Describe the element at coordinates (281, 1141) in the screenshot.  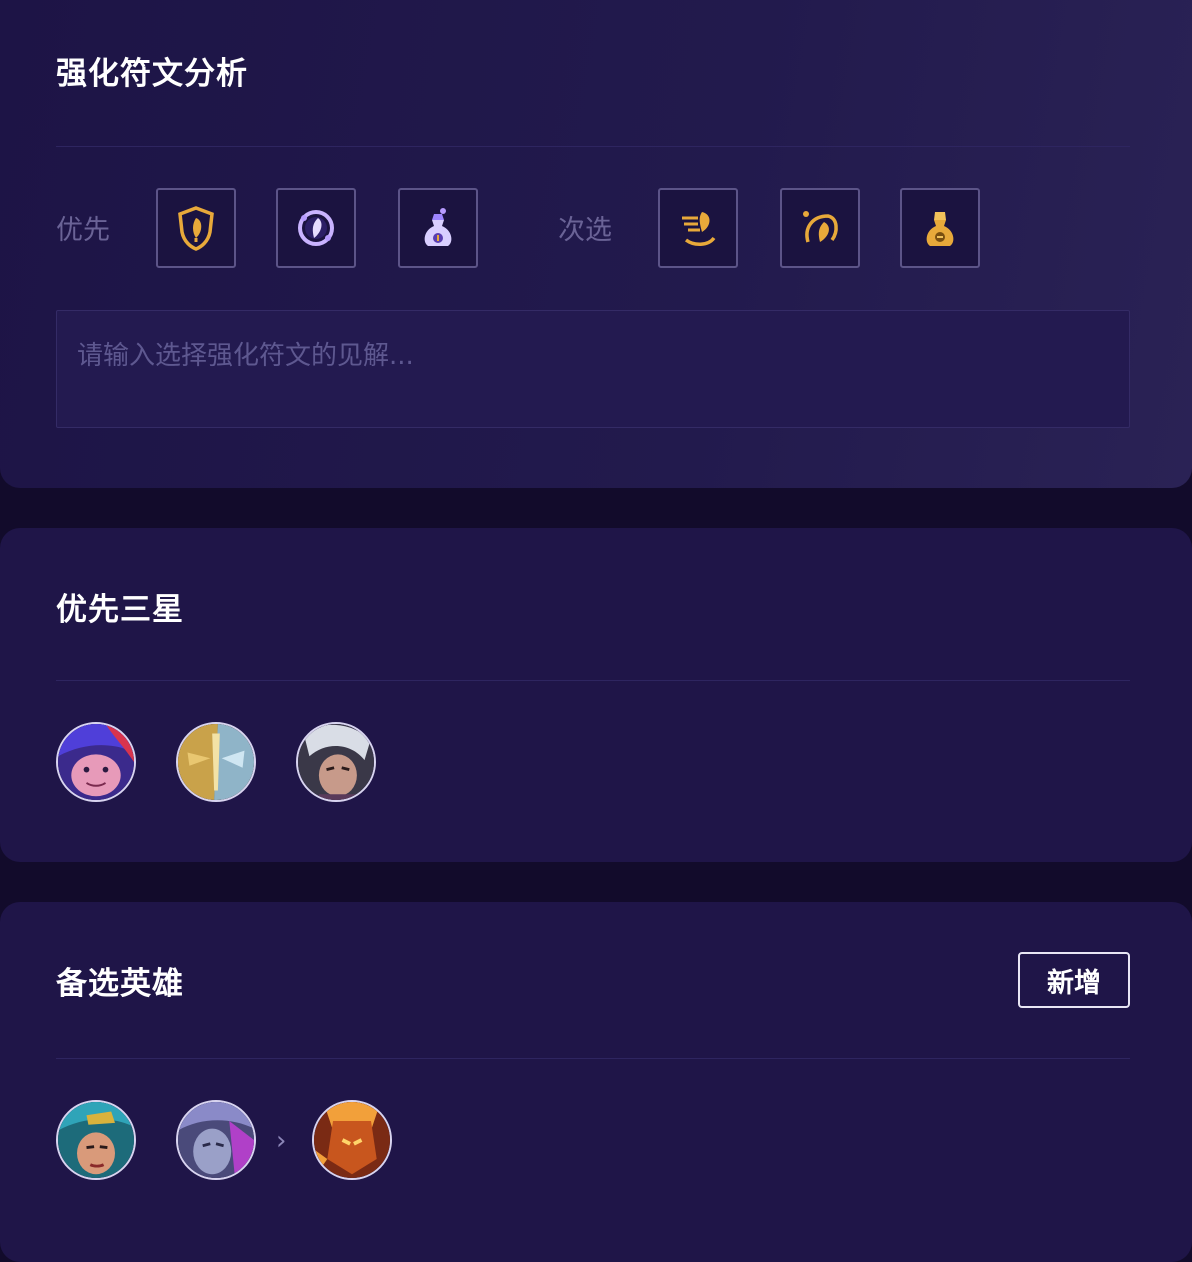
I see `chevron-right-icon: ›` at that location.